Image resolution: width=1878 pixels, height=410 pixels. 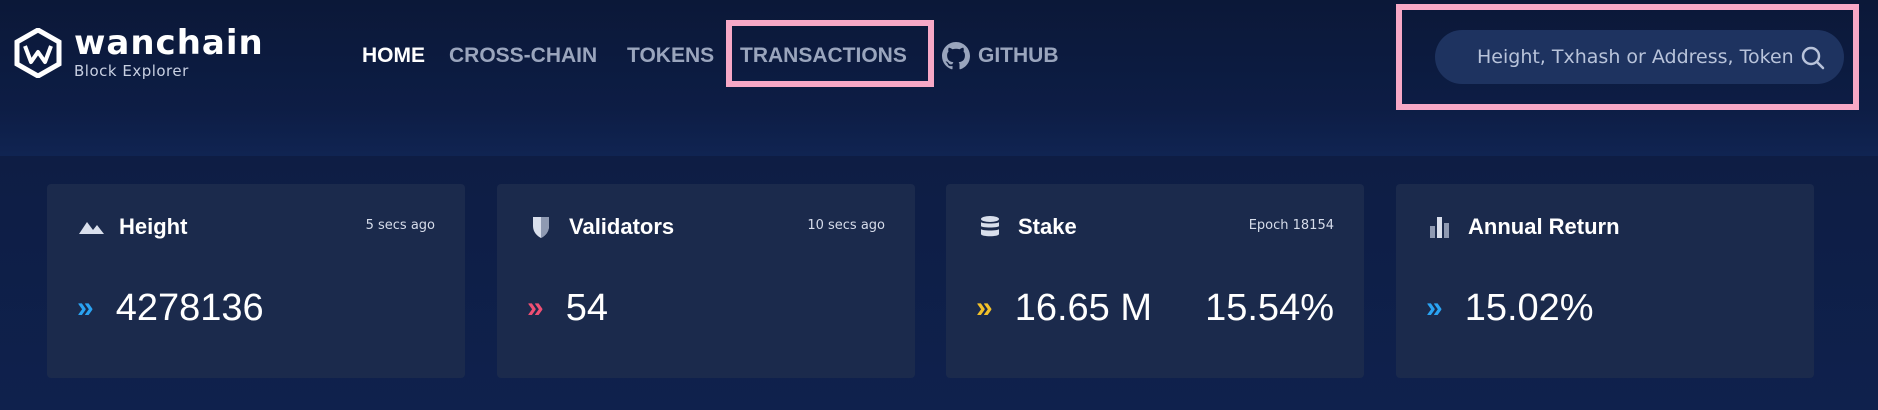 What do you see at coordinates (153, 226) in the screenshot?
I see `stat-title: Height` at bounding box center [153, 226].